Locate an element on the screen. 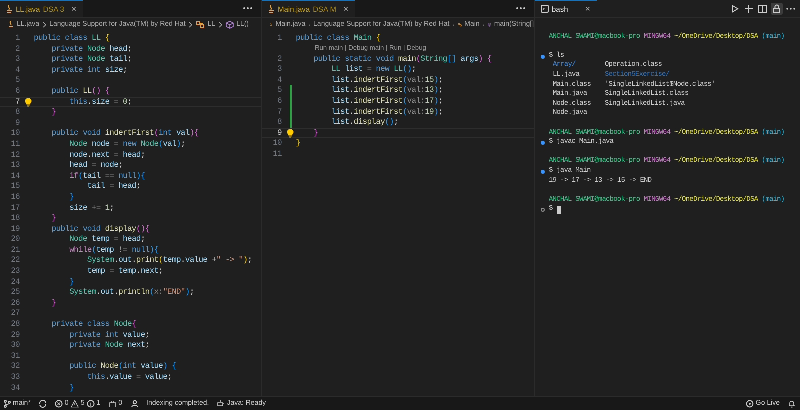  branch-icon is located at coordinates (7, 404).